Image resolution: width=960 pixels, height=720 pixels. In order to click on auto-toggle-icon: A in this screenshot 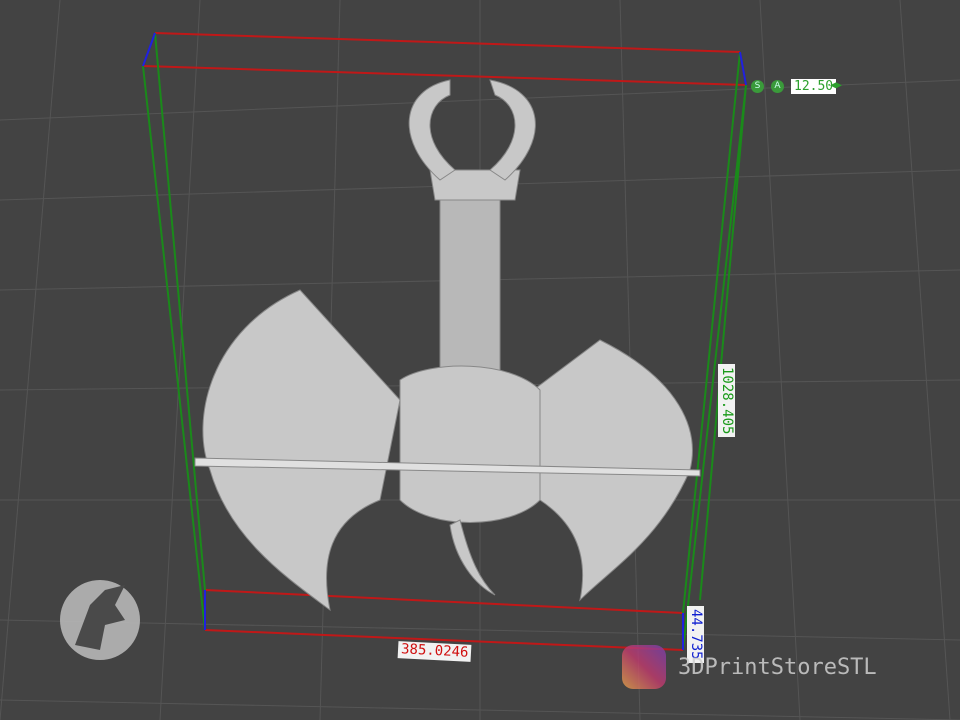, I will do `click(777, 86)`.